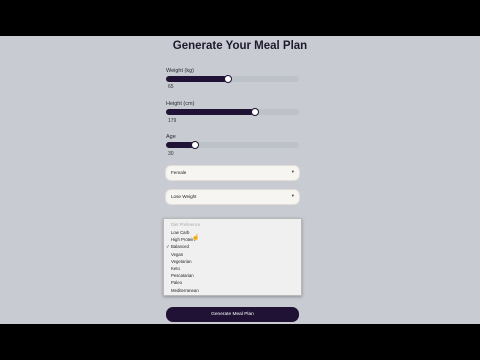 The image size is (480, 360). What do you see at coordinates (196, 79) in the screenshot?
I see `weight-slider-fill` at bounding box center [196, 79].